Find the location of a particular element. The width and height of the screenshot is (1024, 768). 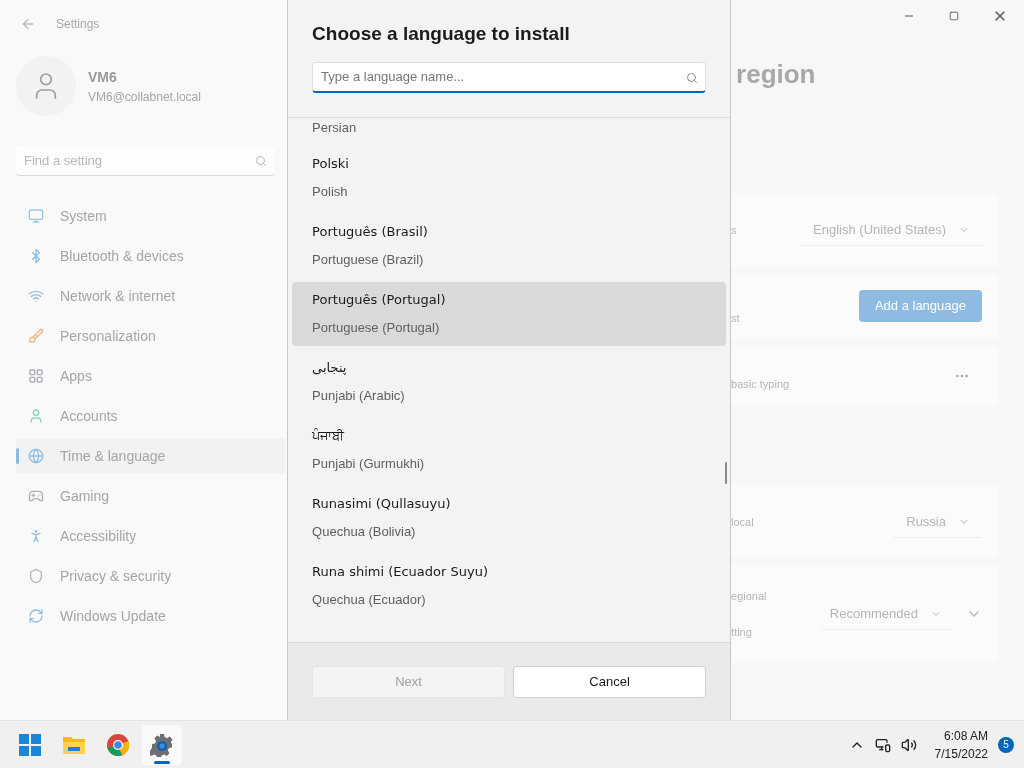

sidebar-item: Network & internet is located at coordinates (151, 296).